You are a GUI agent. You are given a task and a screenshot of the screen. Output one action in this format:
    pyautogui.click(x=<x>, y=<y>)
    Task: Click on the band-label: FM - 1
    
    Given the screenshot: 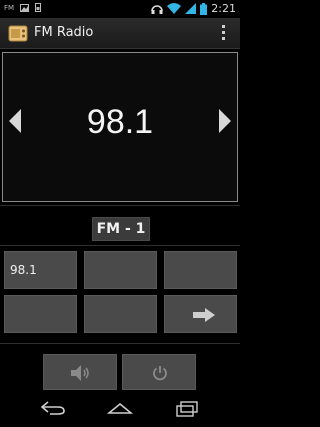 What is the action you would take?
    pyautogui.click(x=121, y=229)
    